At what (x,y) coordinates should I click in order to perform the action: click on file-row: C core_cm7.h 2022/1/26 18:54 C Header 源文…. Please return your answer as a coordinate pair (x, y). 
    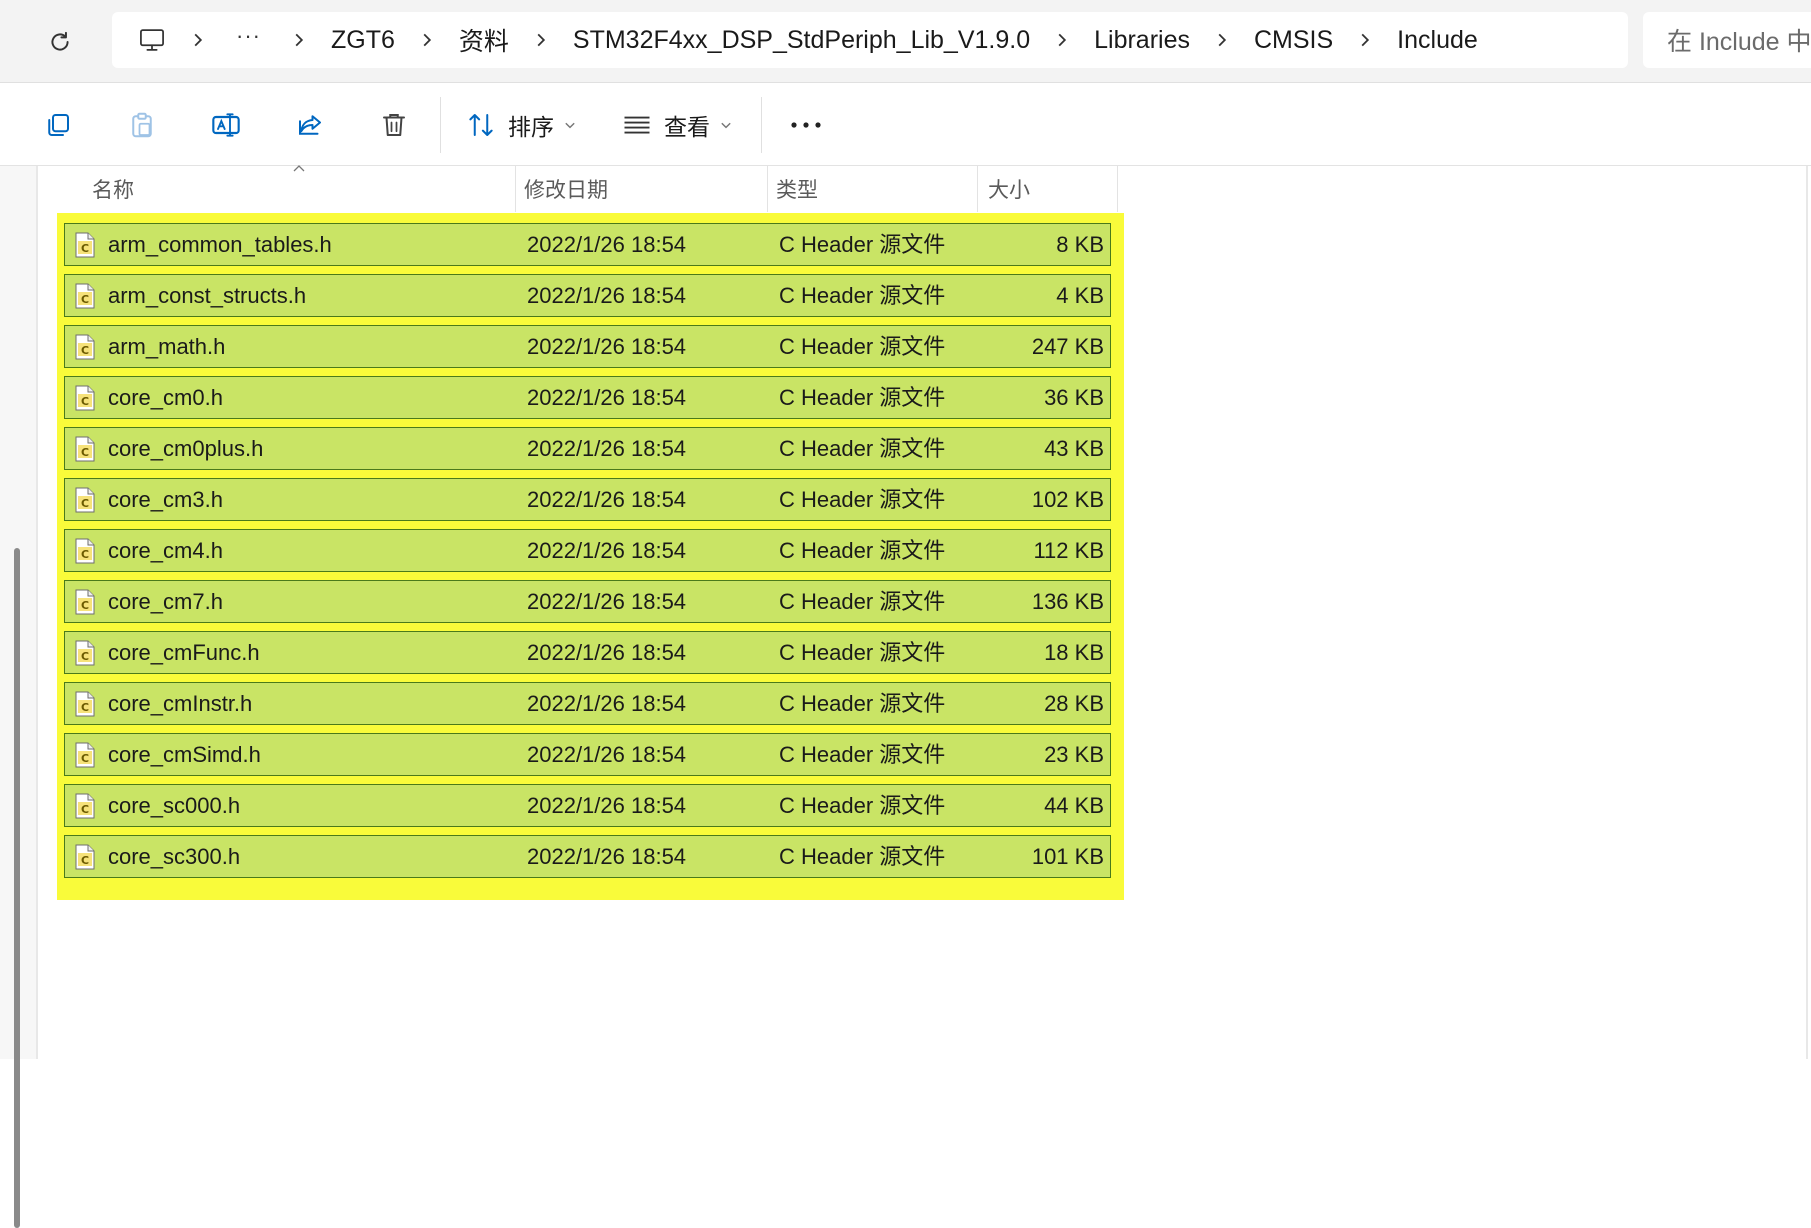
    Looking at the image, I should click on (587, 601).